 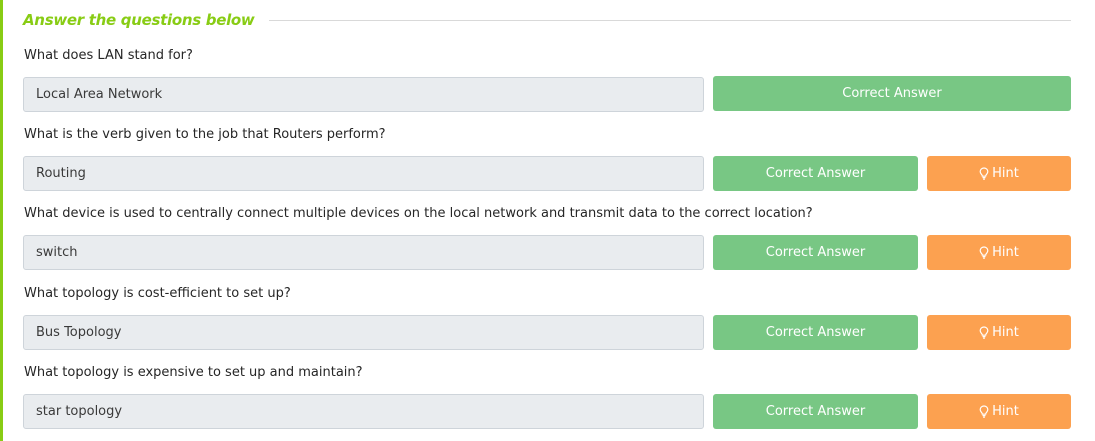 I want to click on answer-field: Bus Topology, so click(x=363, y=332).